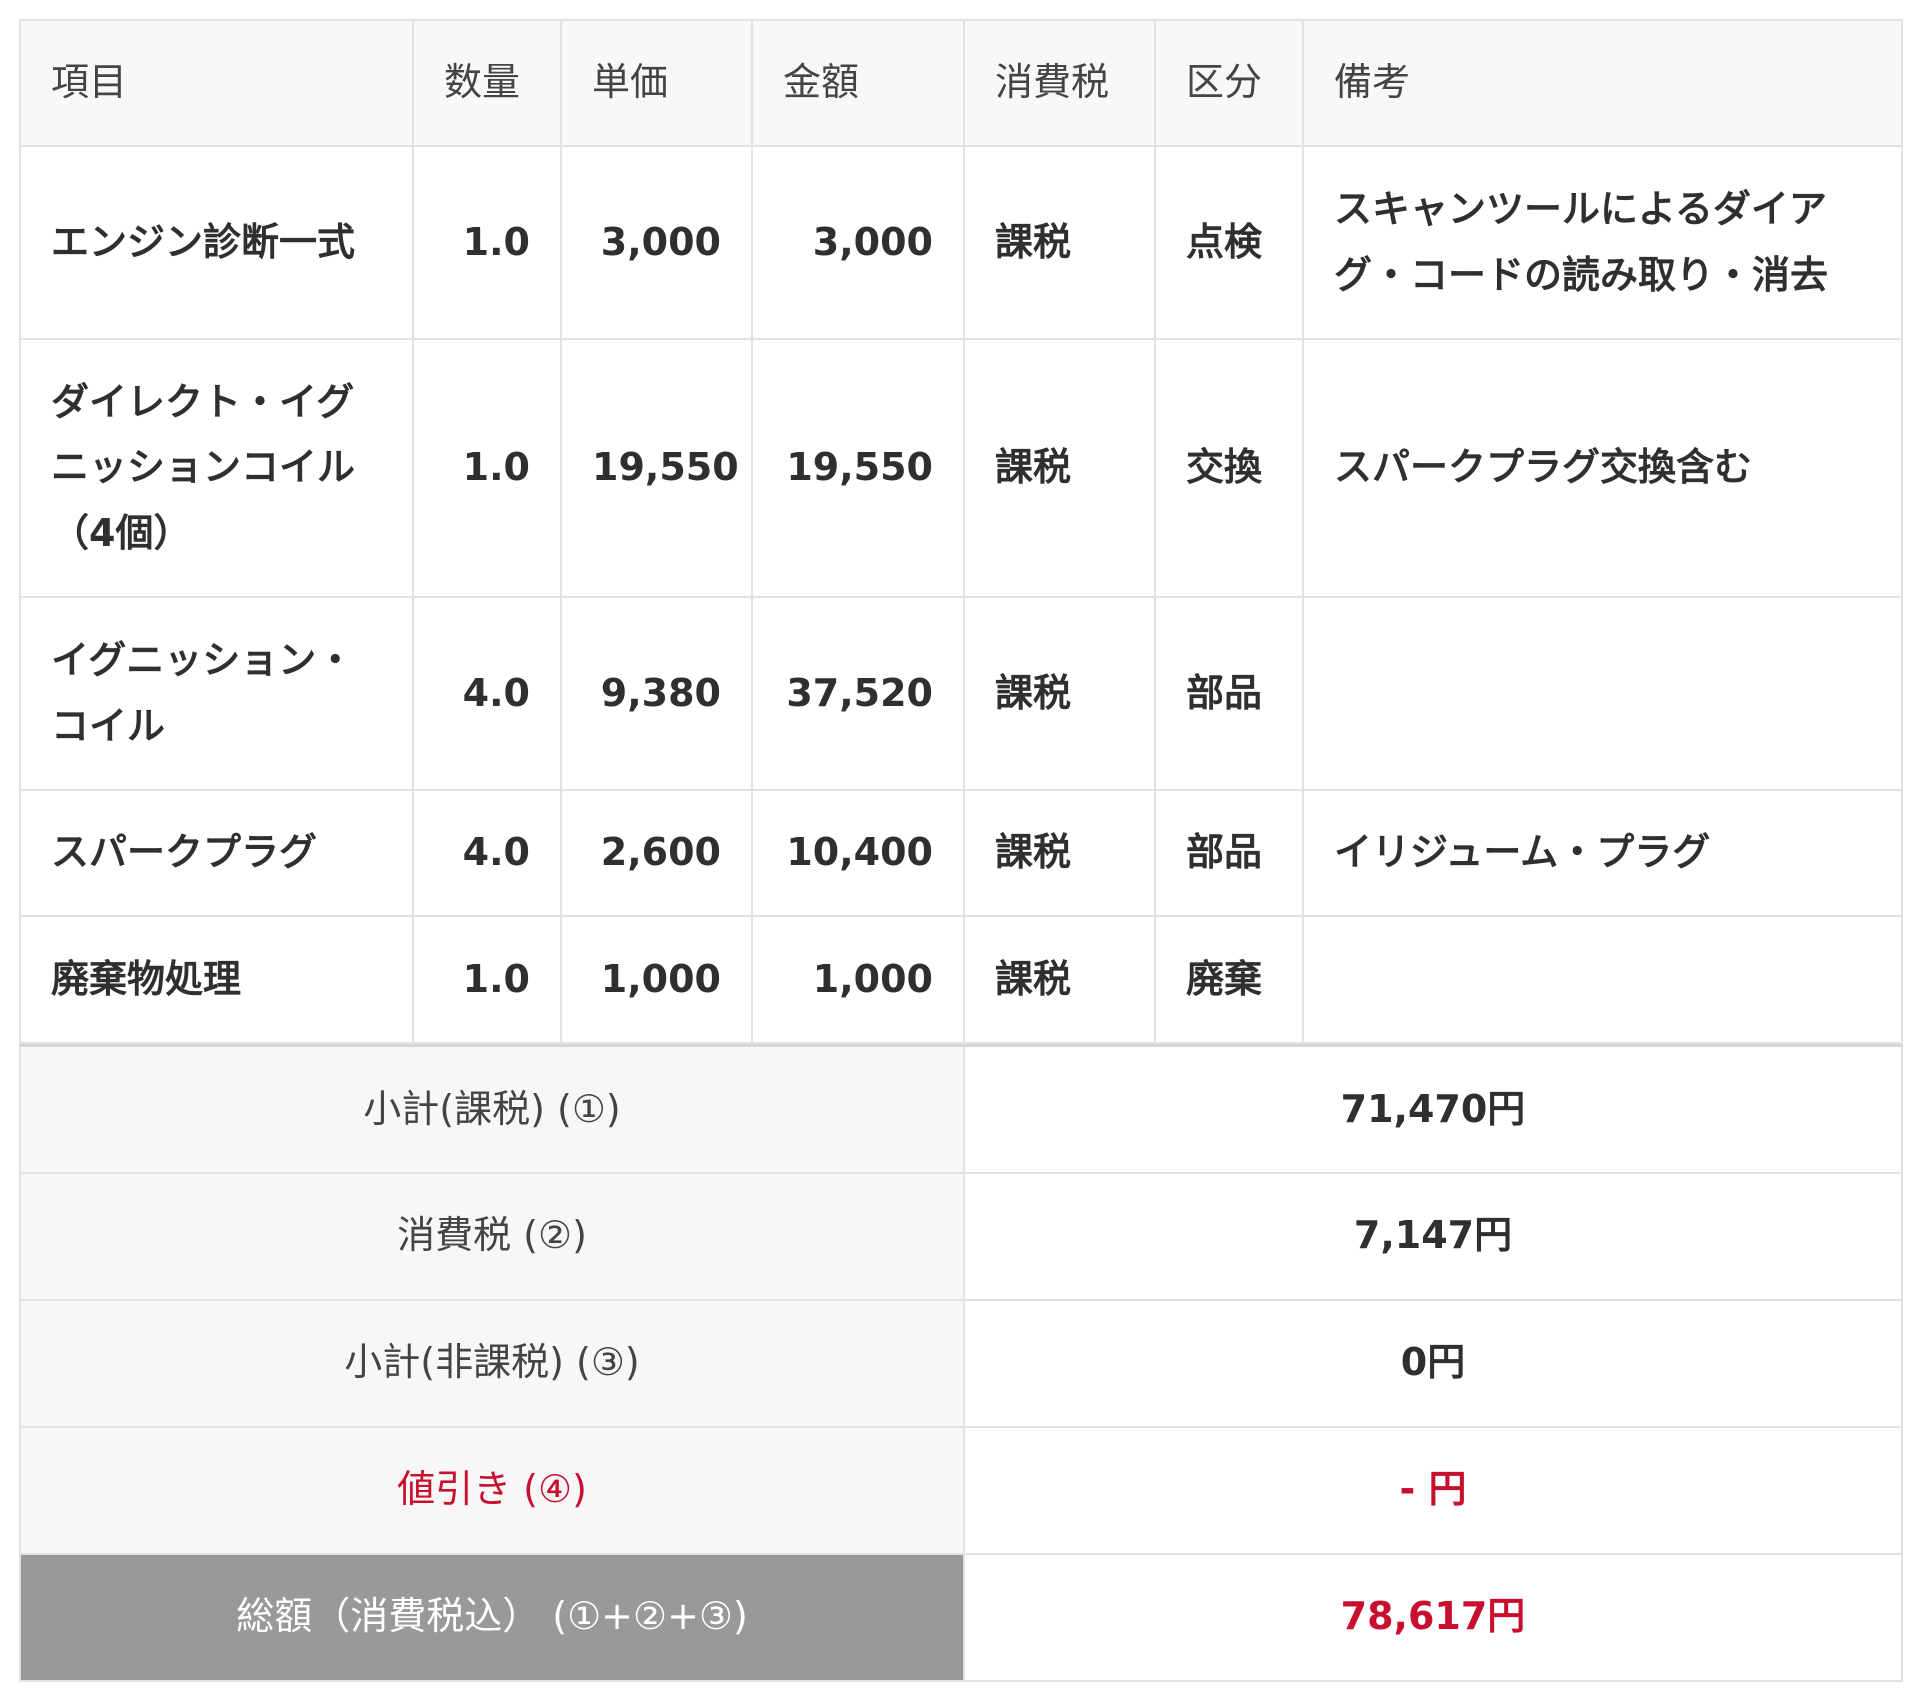  I want to click on subtotal-taxable-label: 小計(課税) (①), so click(492, 1109).